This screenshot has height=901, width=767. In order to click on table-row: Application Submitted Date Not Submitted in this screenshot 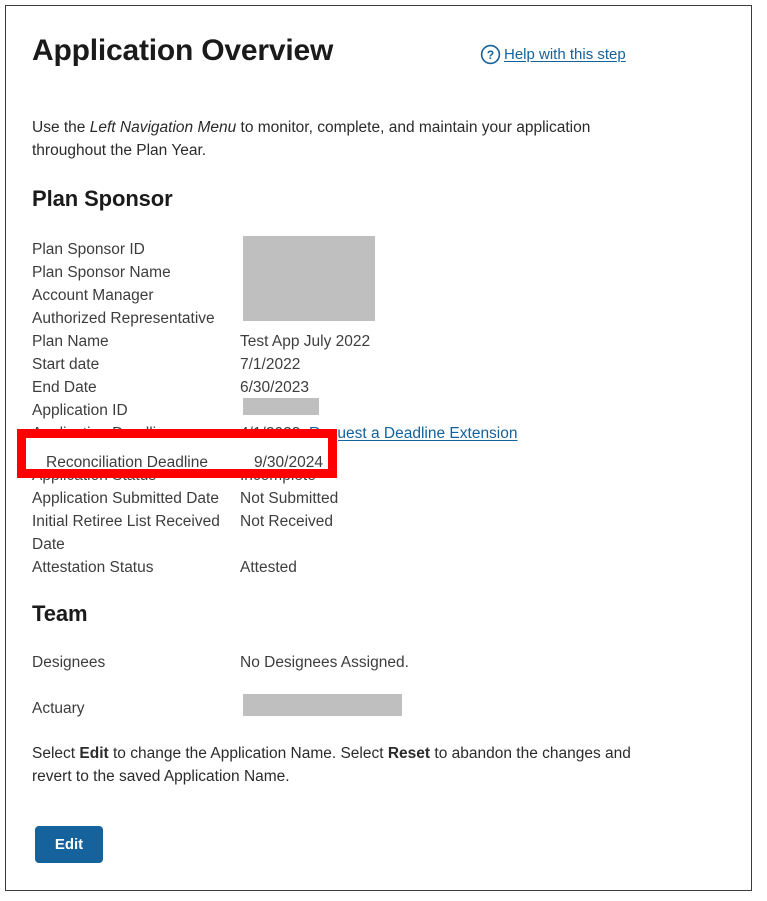, I will do `click(382, 499)`.